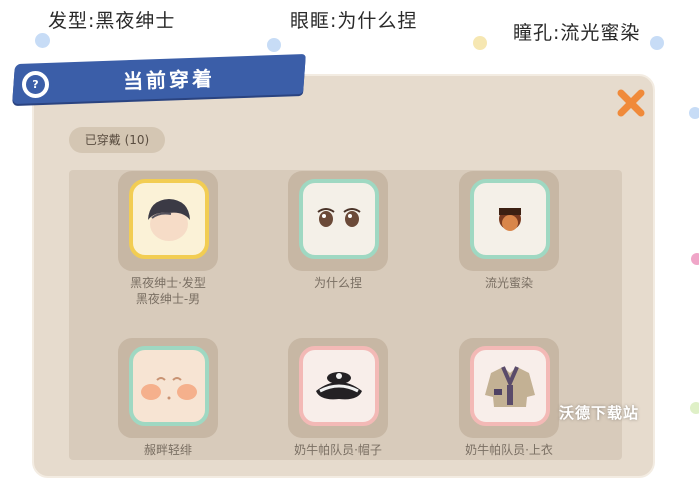 This screenshot has width=699, height=487. What do you see at coordinates (117, 140) in the screenshot?
I see `worn-count-badge: 已穿戴 (10)` at bounding box center [117, 140].